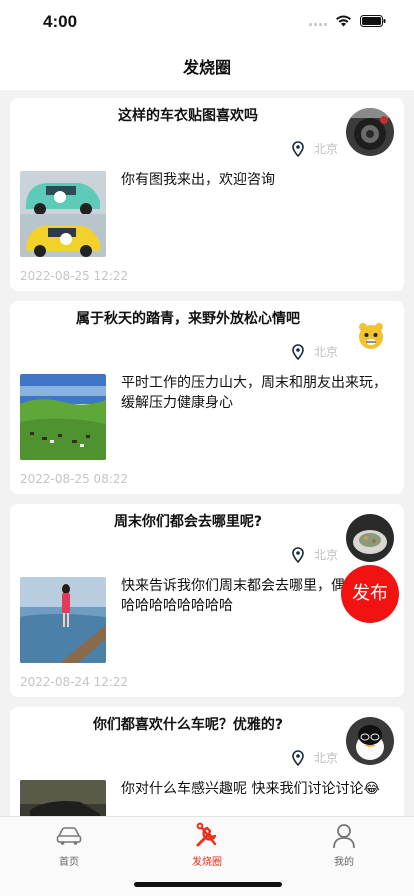  I want to click on post-description: 平时工作的压力山大，周末和朋友出来玩，缓解压力健康身心, so click(254, 393).